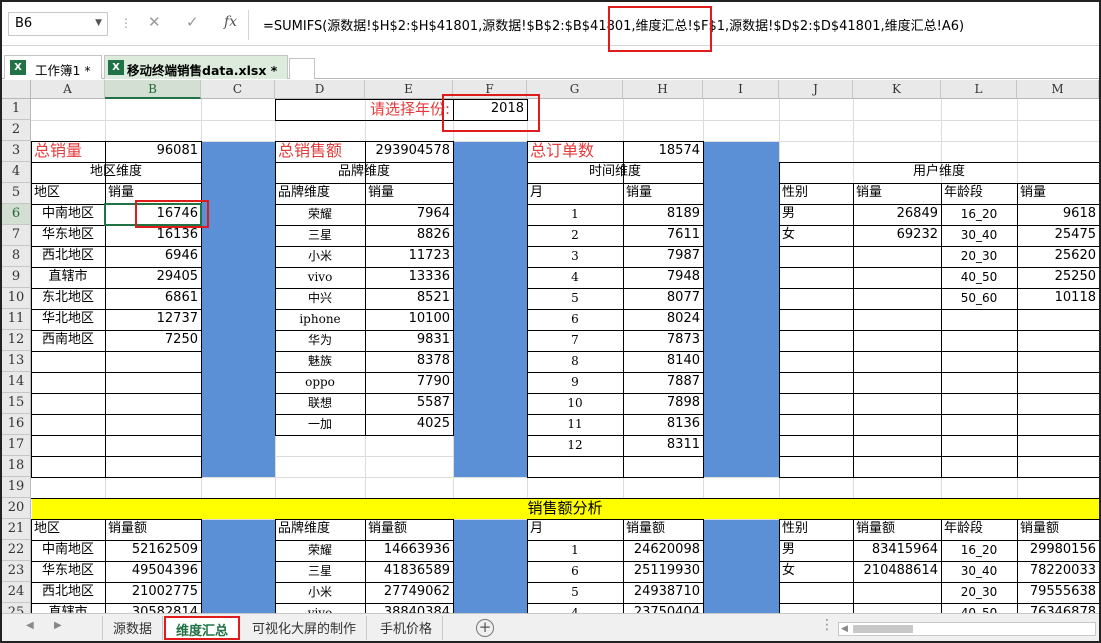 The width and height of the screenshot is (1101, 643). Describe the element at coordinates (666, 570) in the screenshot. I see `month-amount: 25119930` at that location.